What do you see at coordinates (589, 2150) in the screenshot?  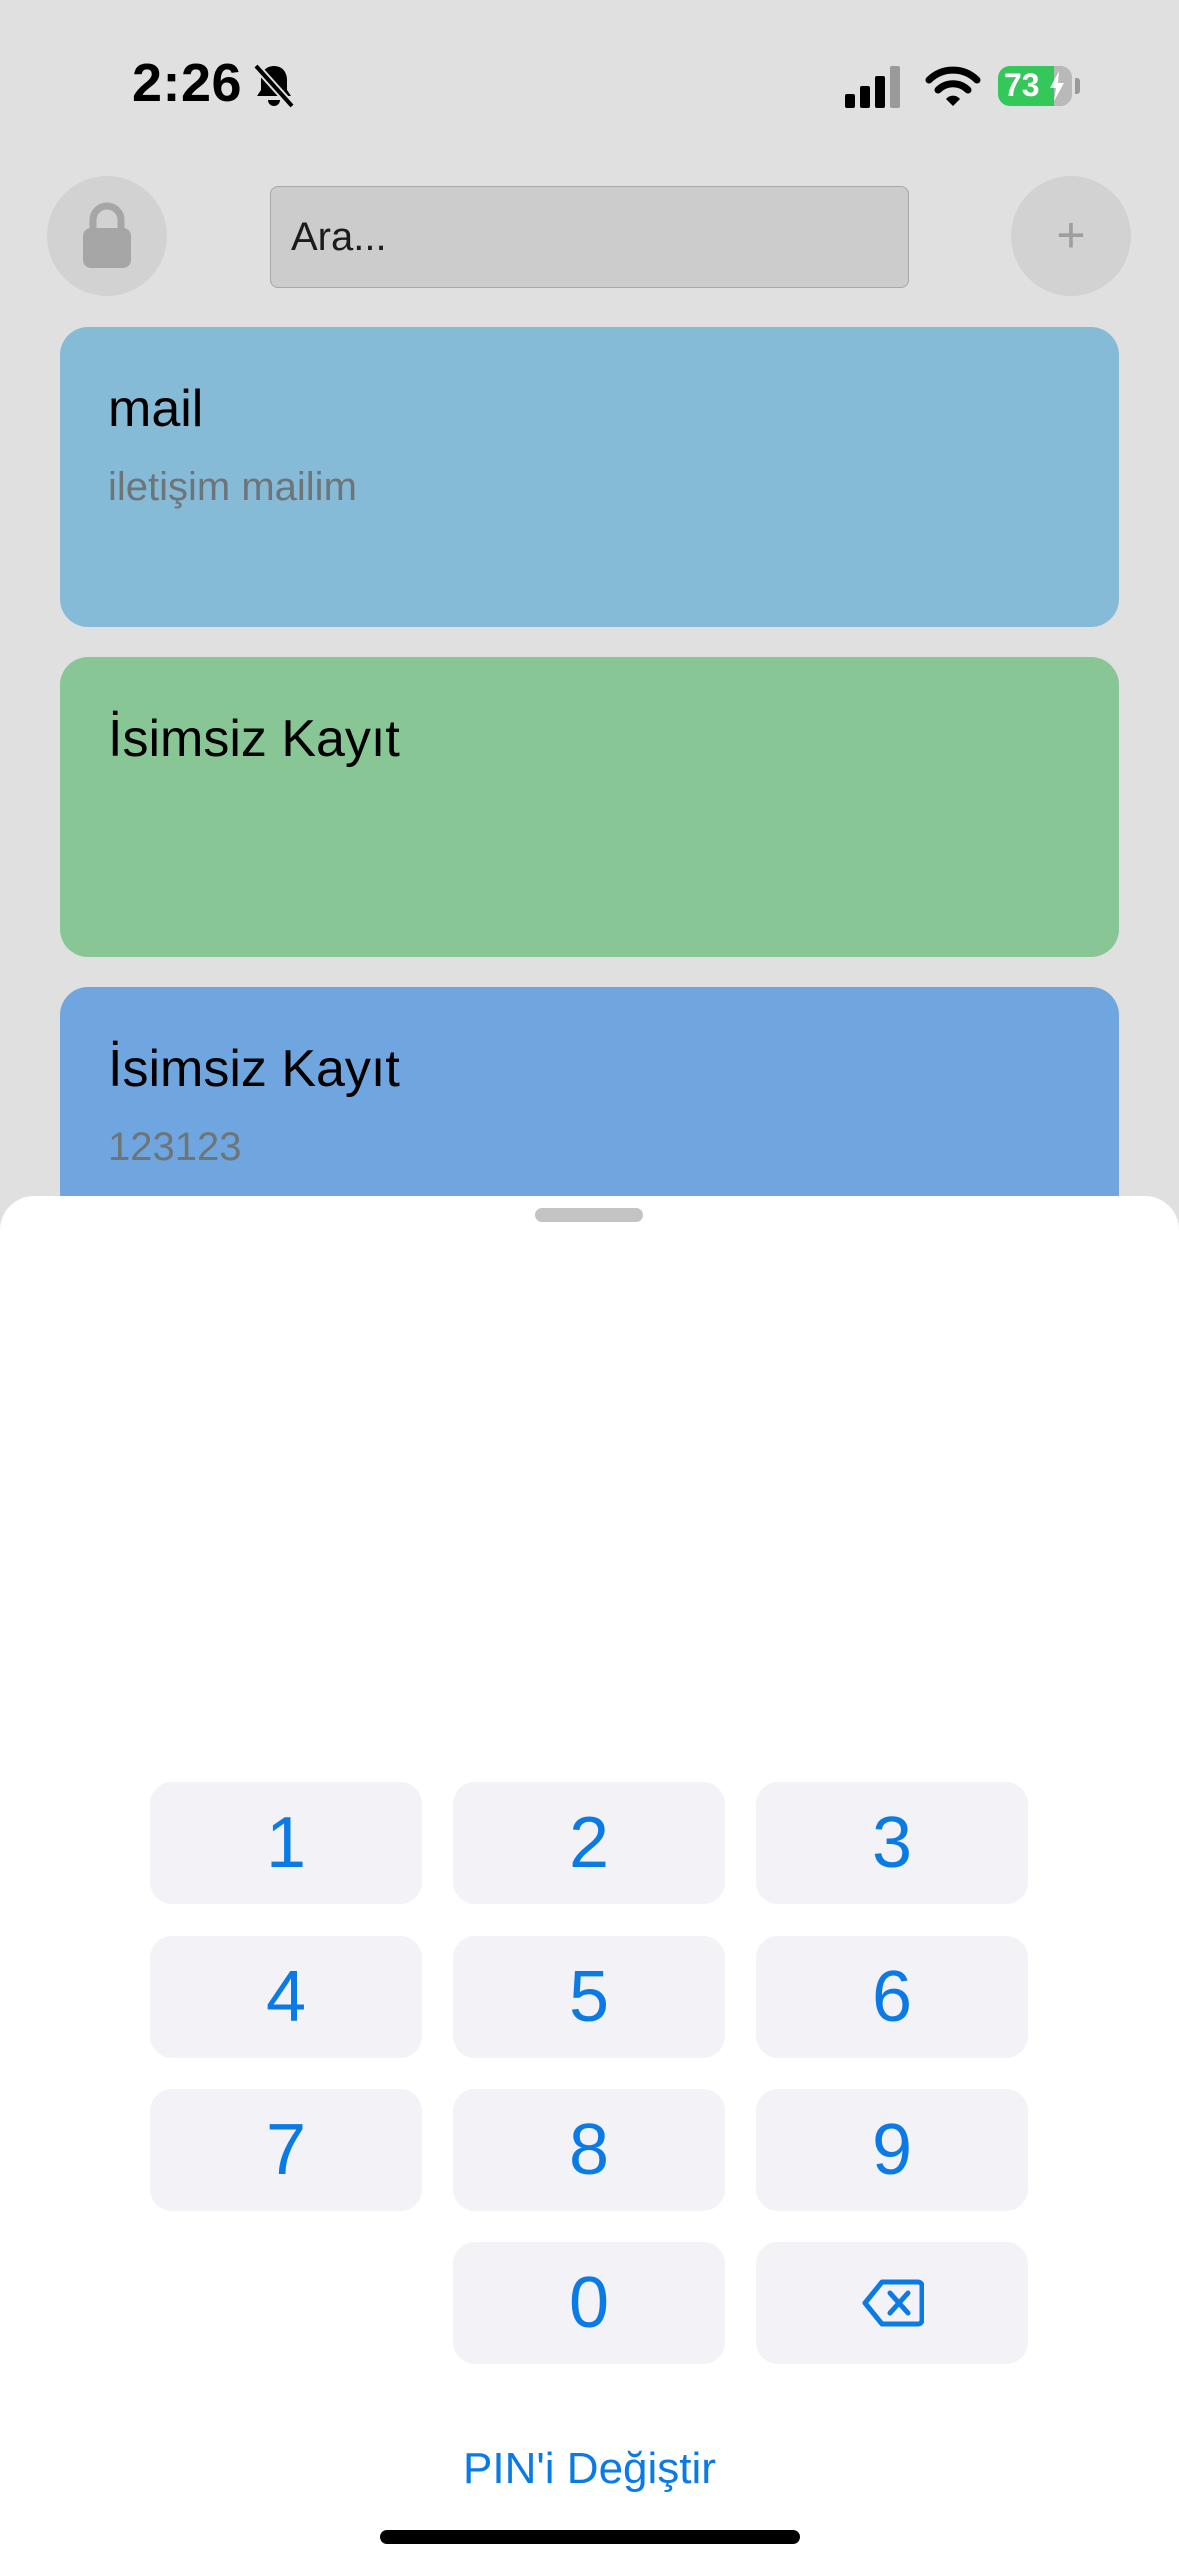 I see `keypad-key-8: 8` at bounding box center [589, 2150].